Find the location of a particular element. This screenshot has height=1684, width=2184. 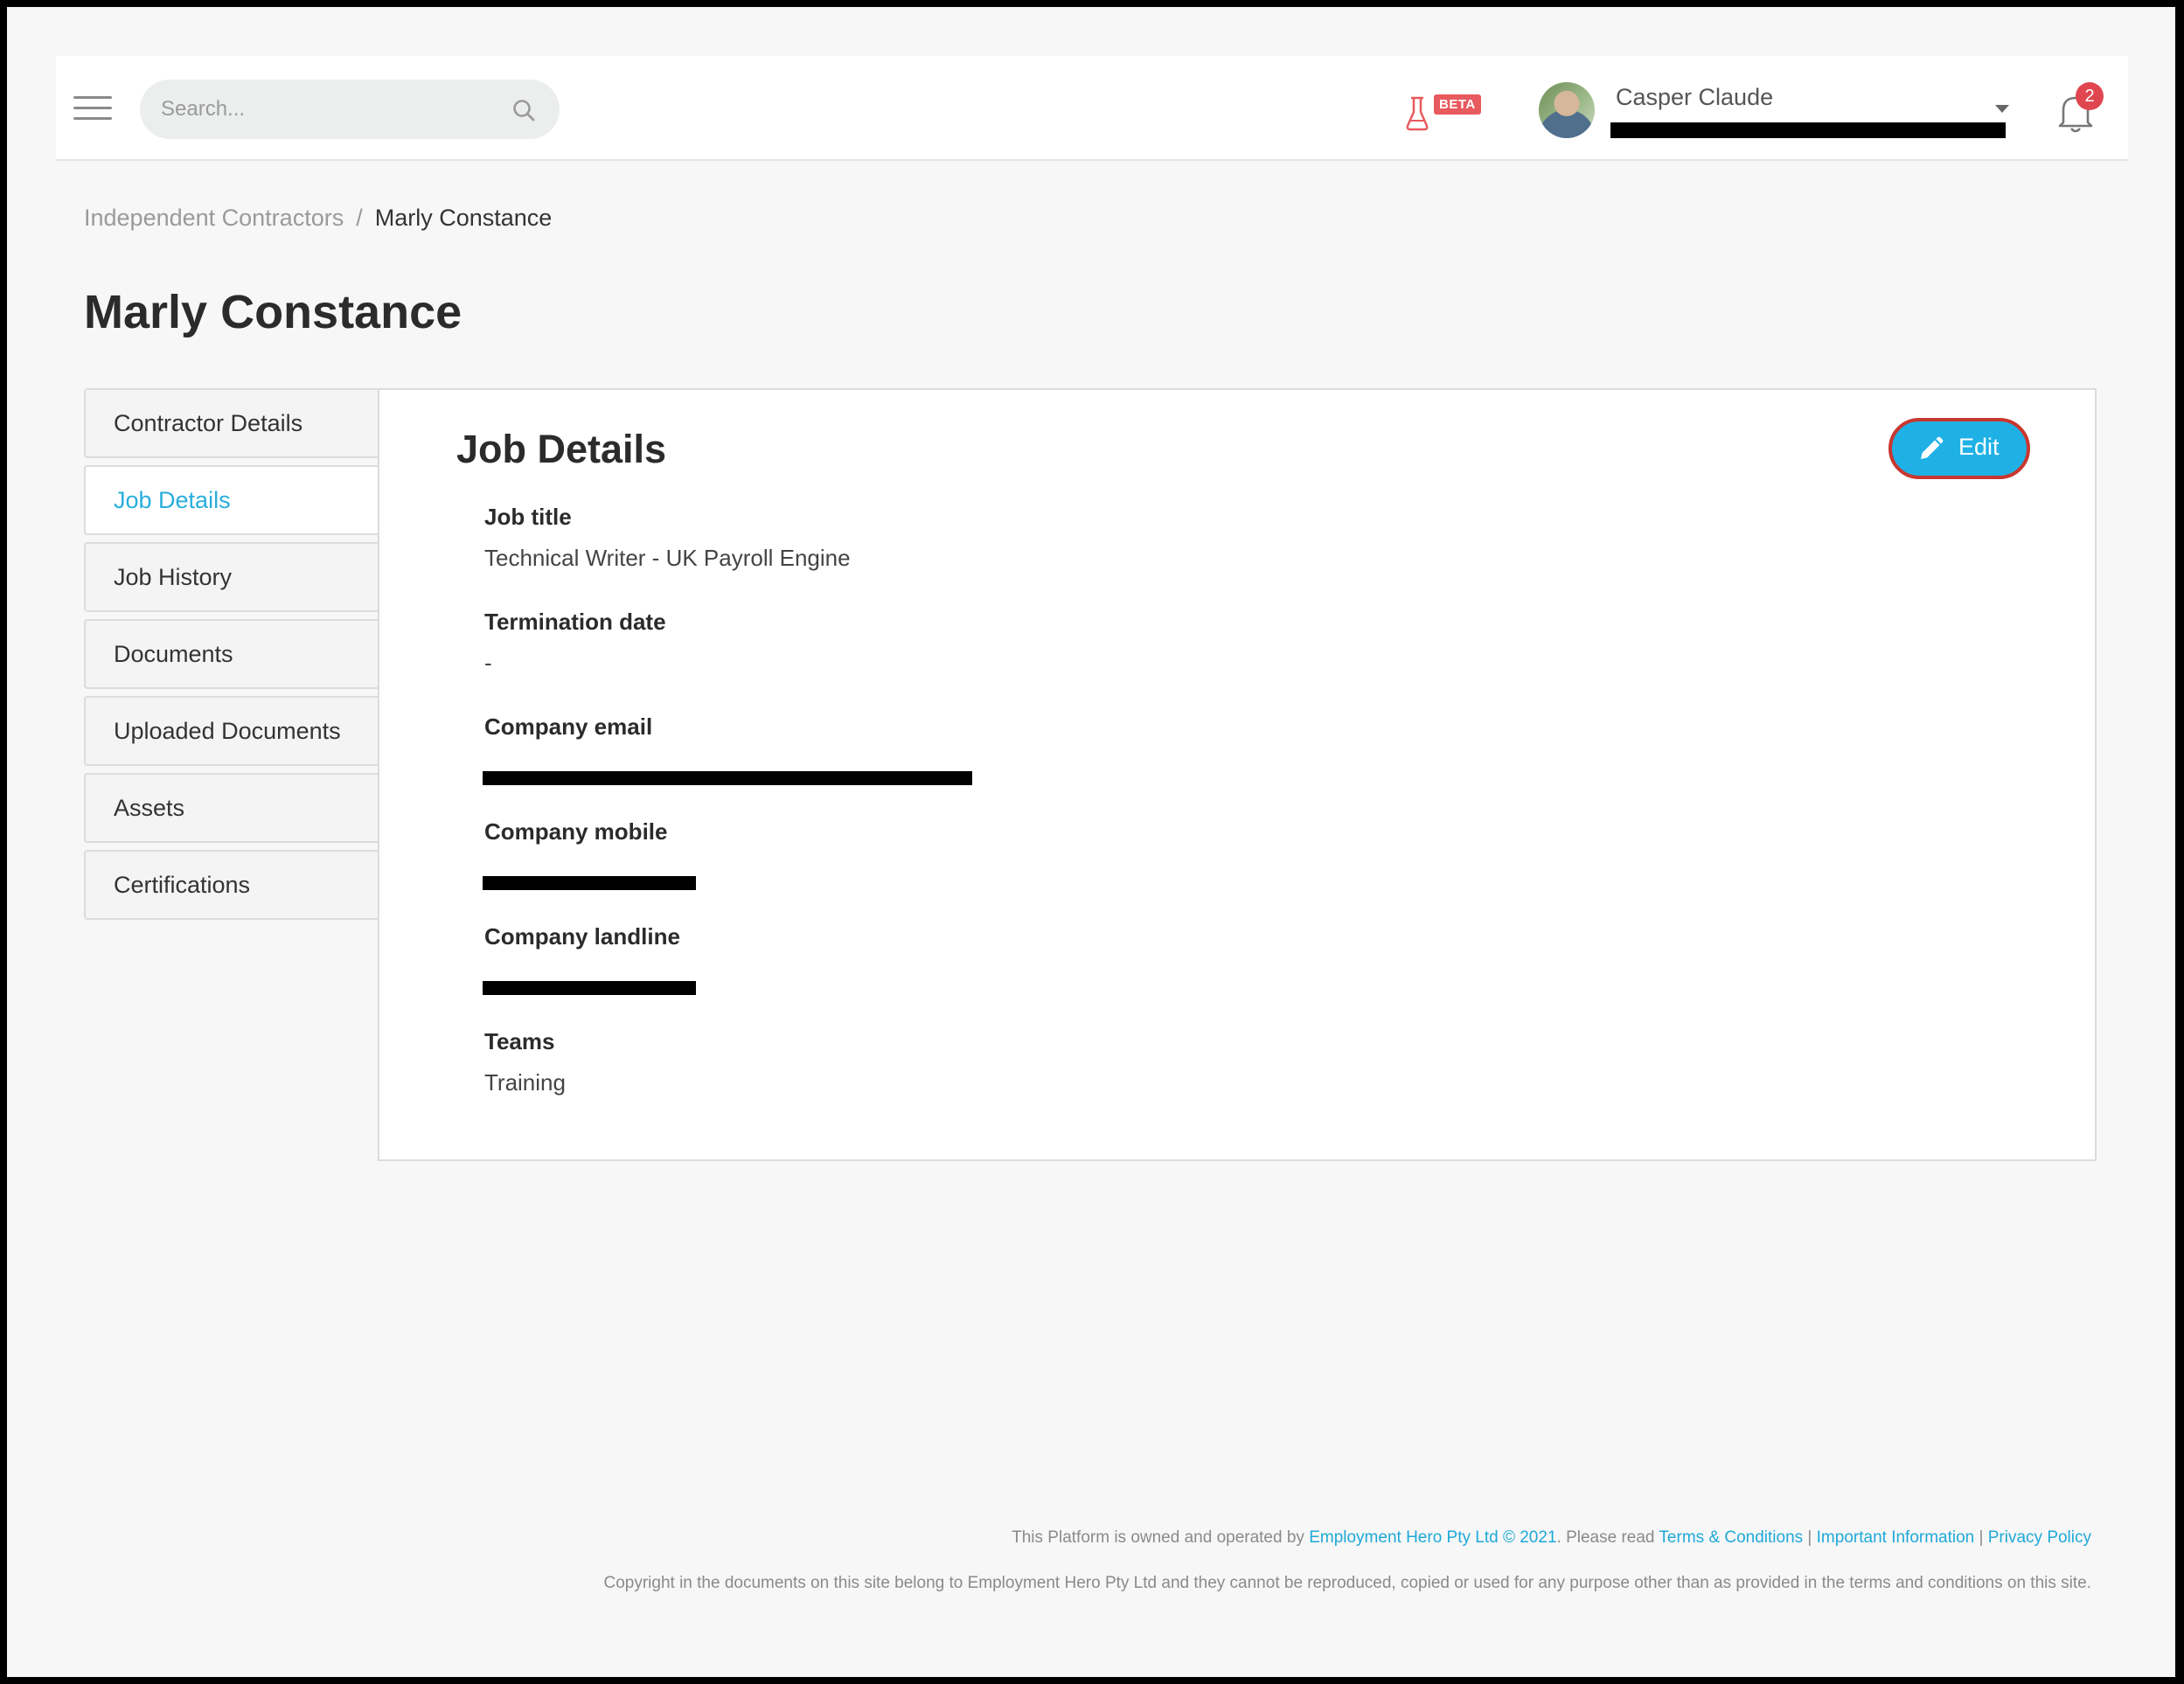

company-link: Employment Hero Pty Ltd © 2021 is located at coordinates (1432, 1537).